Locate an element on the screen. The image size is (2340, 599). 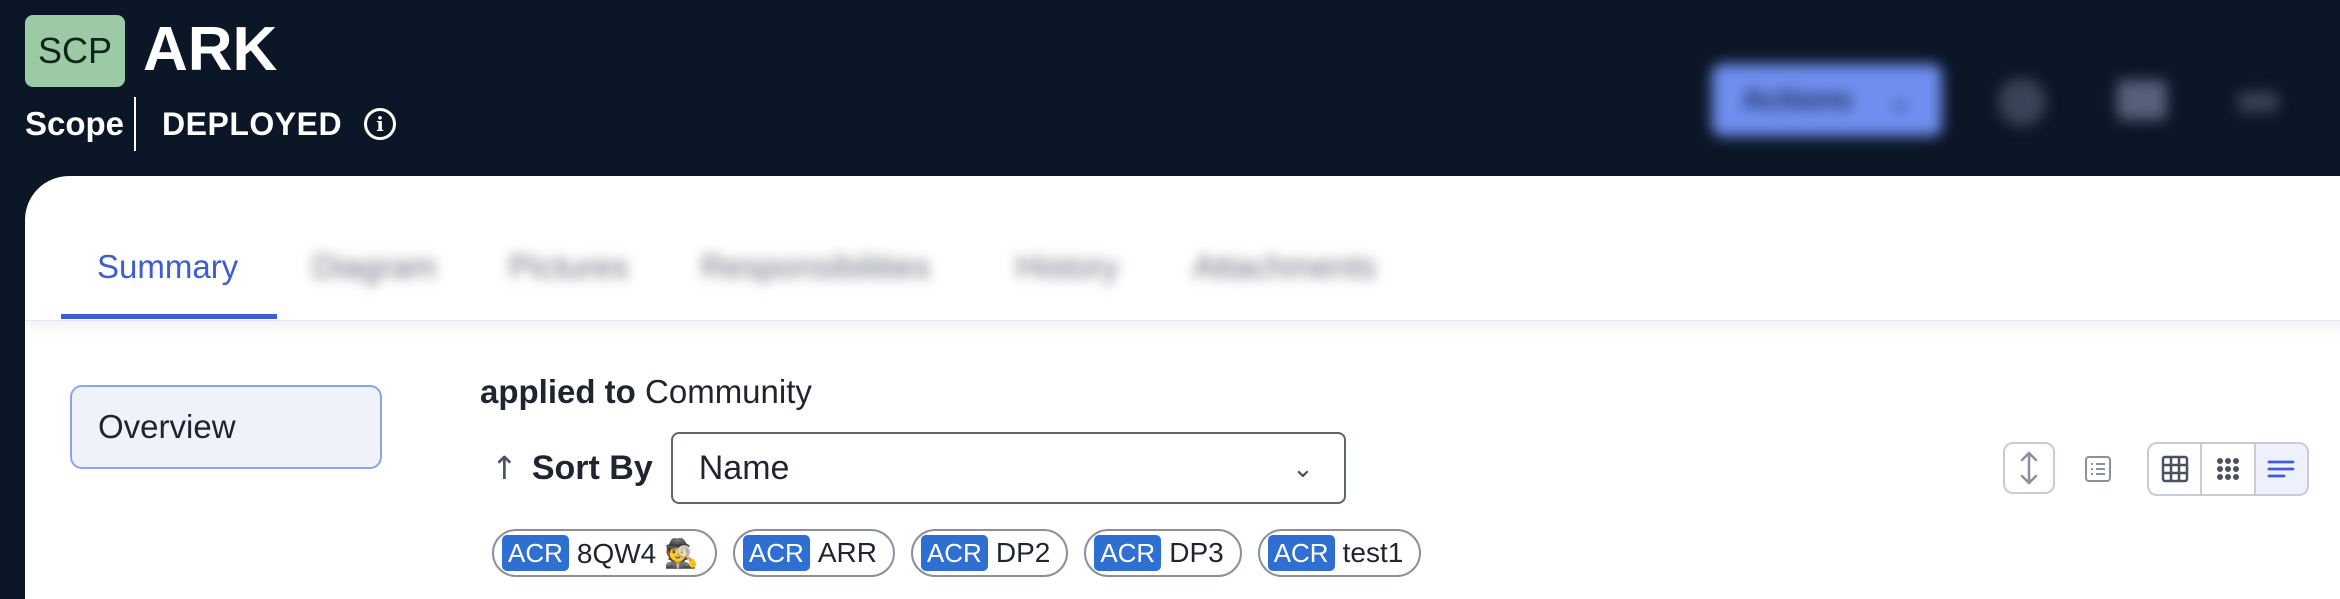
sidebar-item-overview: Overview is located at coordinates (226, 427).